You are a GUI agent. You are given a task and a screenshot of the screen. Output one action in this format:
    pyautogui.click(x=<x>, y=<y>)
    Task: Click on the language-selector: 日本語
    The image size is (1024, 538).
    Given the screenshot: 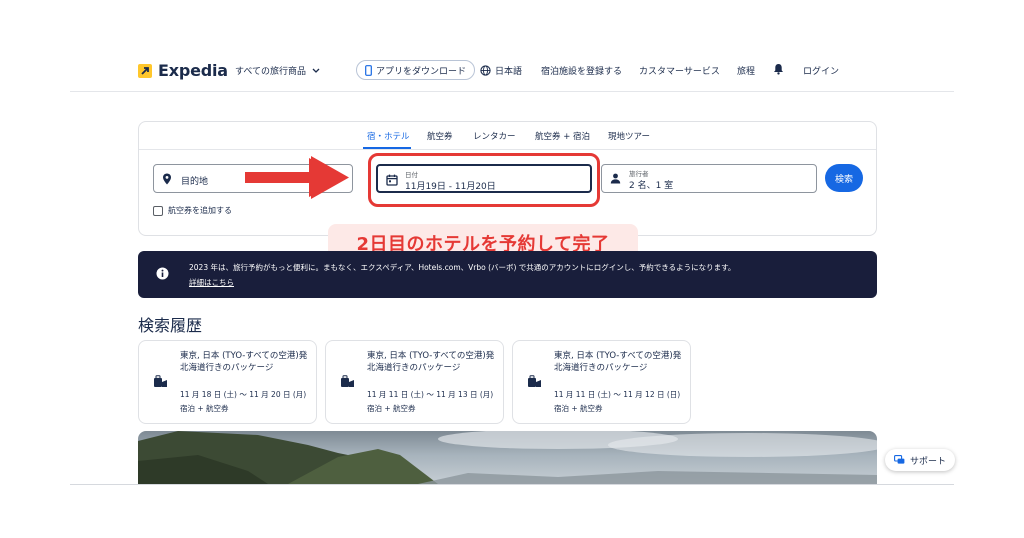 What is the action you would take?
    pyautogui.click(x=501, y=70)
    